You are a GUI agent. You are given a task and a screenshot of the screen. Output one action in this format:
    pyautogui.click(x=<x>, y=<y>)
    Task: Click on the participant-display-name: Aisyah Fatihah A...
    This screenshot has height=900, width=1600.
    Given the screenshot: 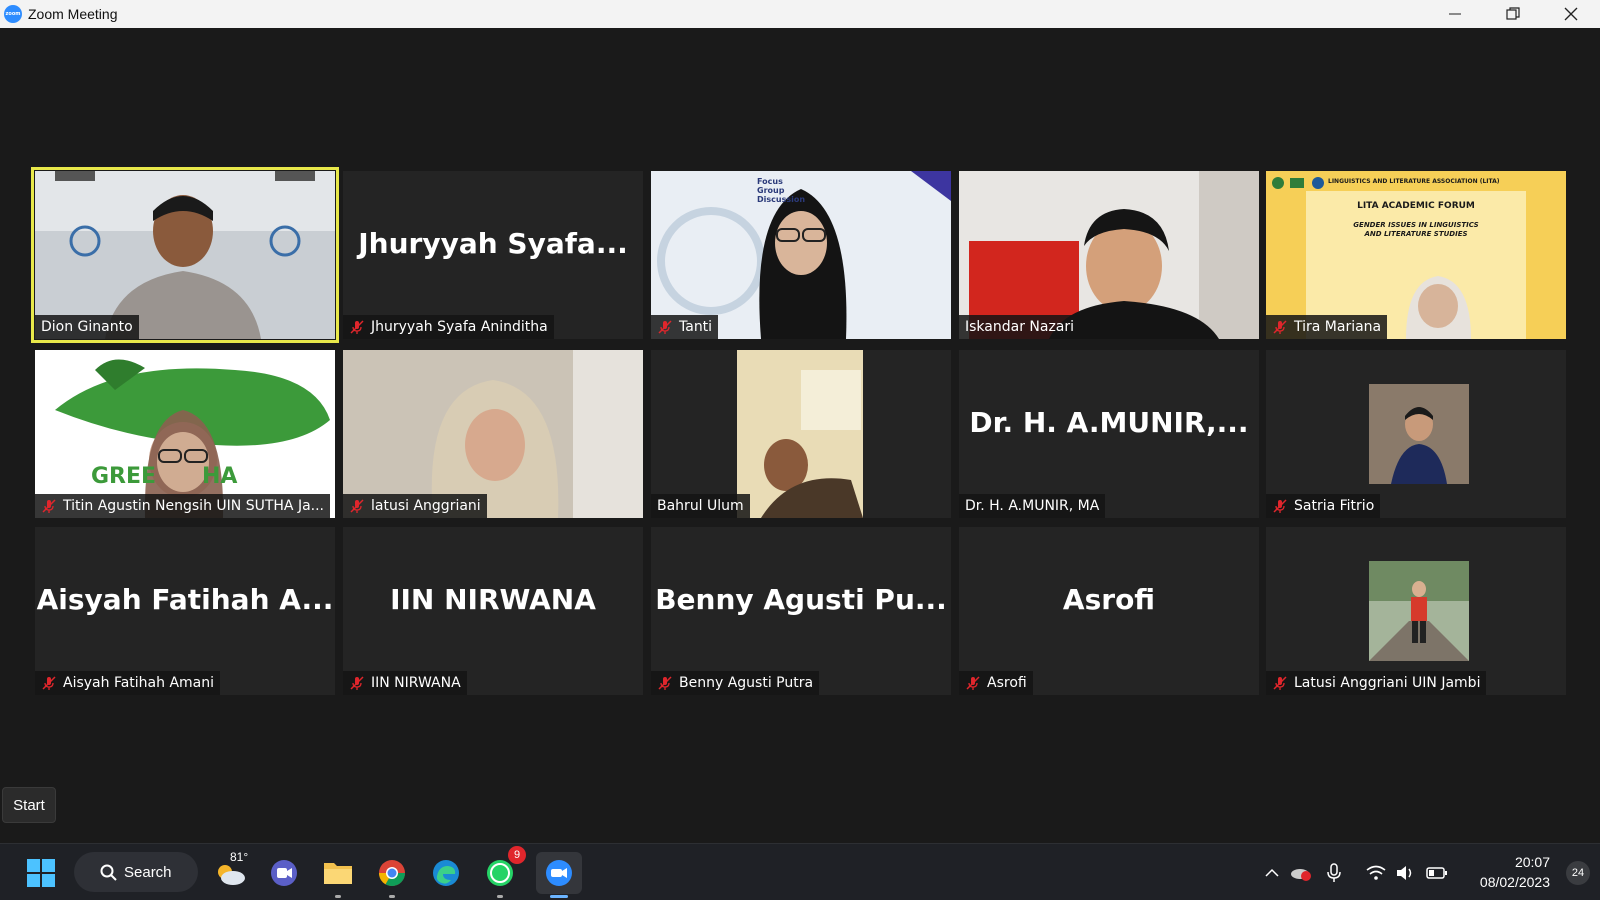 What is the action you would take?
    pyautogui.click(x=185, y=599)
    